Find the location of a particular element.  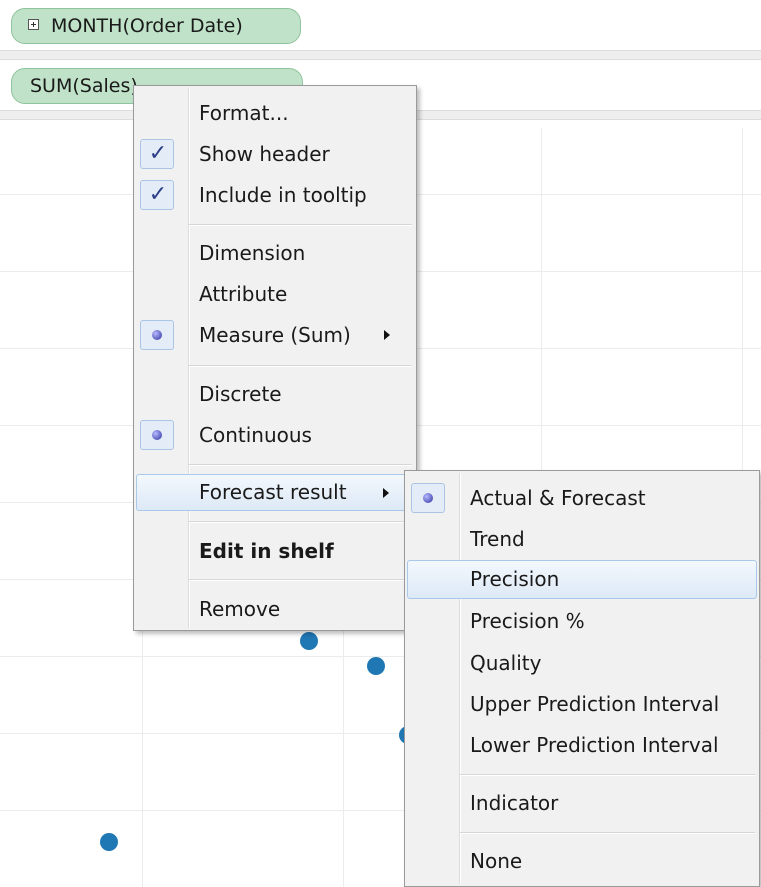

menu-item-continuous: Continuous is located at coordinates (275, 435).